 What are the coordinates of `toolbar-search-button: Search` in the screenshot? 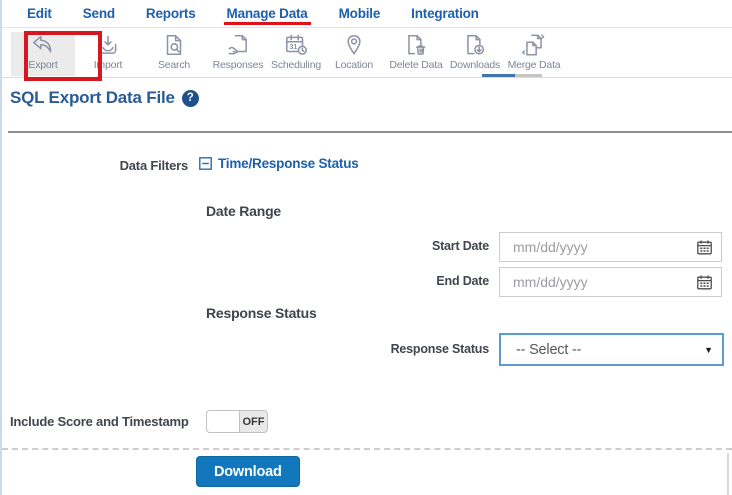 It's located at (174, 54).